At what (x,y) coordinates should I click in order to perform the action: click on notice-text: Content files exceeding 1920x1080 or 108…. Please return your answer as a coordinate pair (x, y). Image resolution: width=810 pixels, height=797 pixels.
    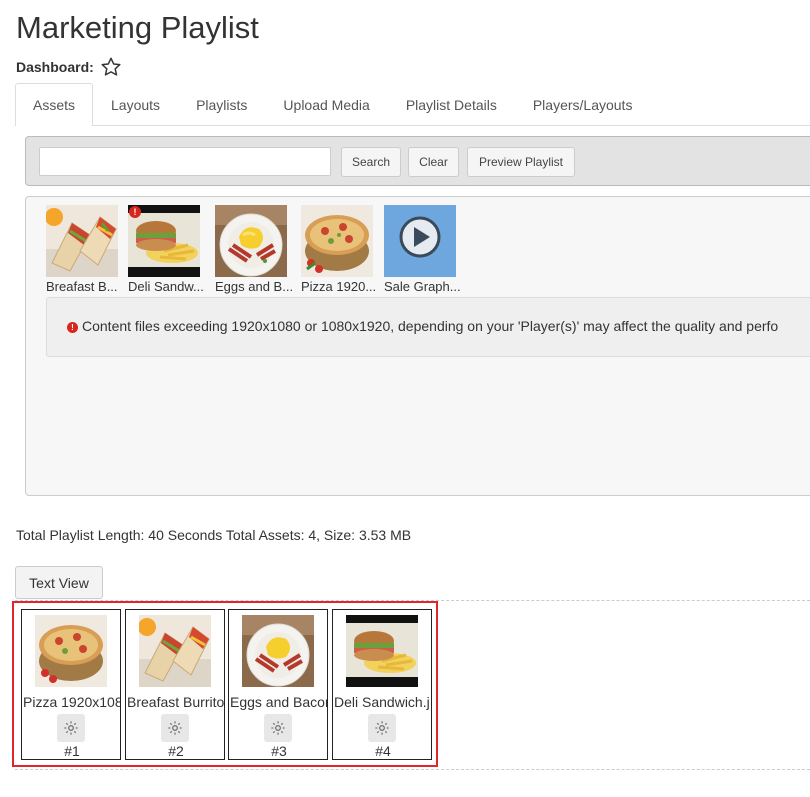
    Looking at the image, I should click on (430, 326).